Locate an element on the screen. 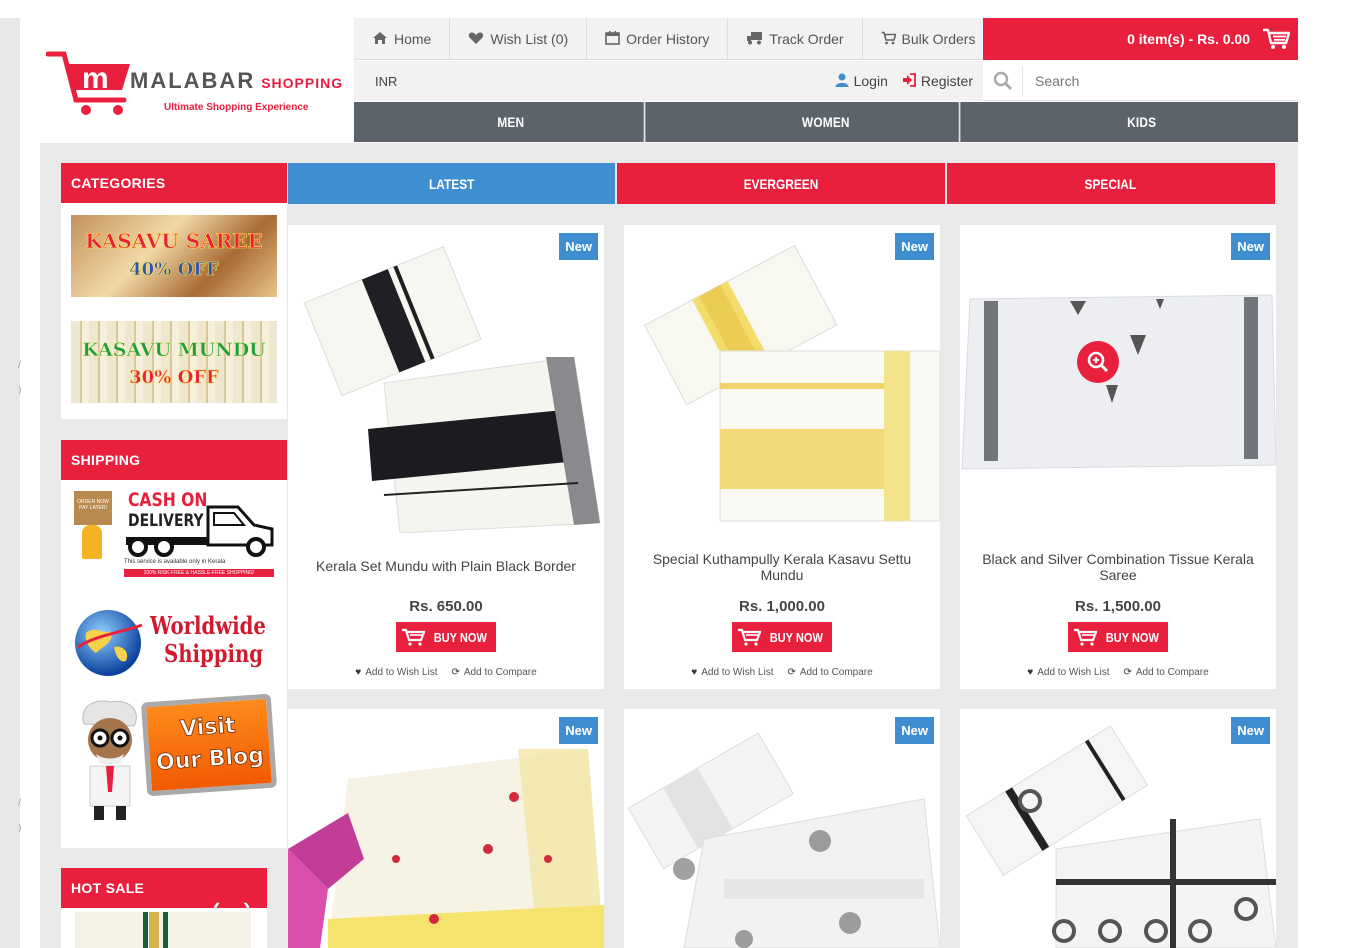  product-tabs: LATEST EVERGREEN SPECIAL is located at coordinates (782, 183).